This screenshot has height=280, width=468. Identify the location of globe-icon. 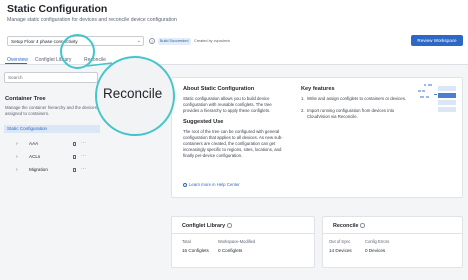
(185, 184).